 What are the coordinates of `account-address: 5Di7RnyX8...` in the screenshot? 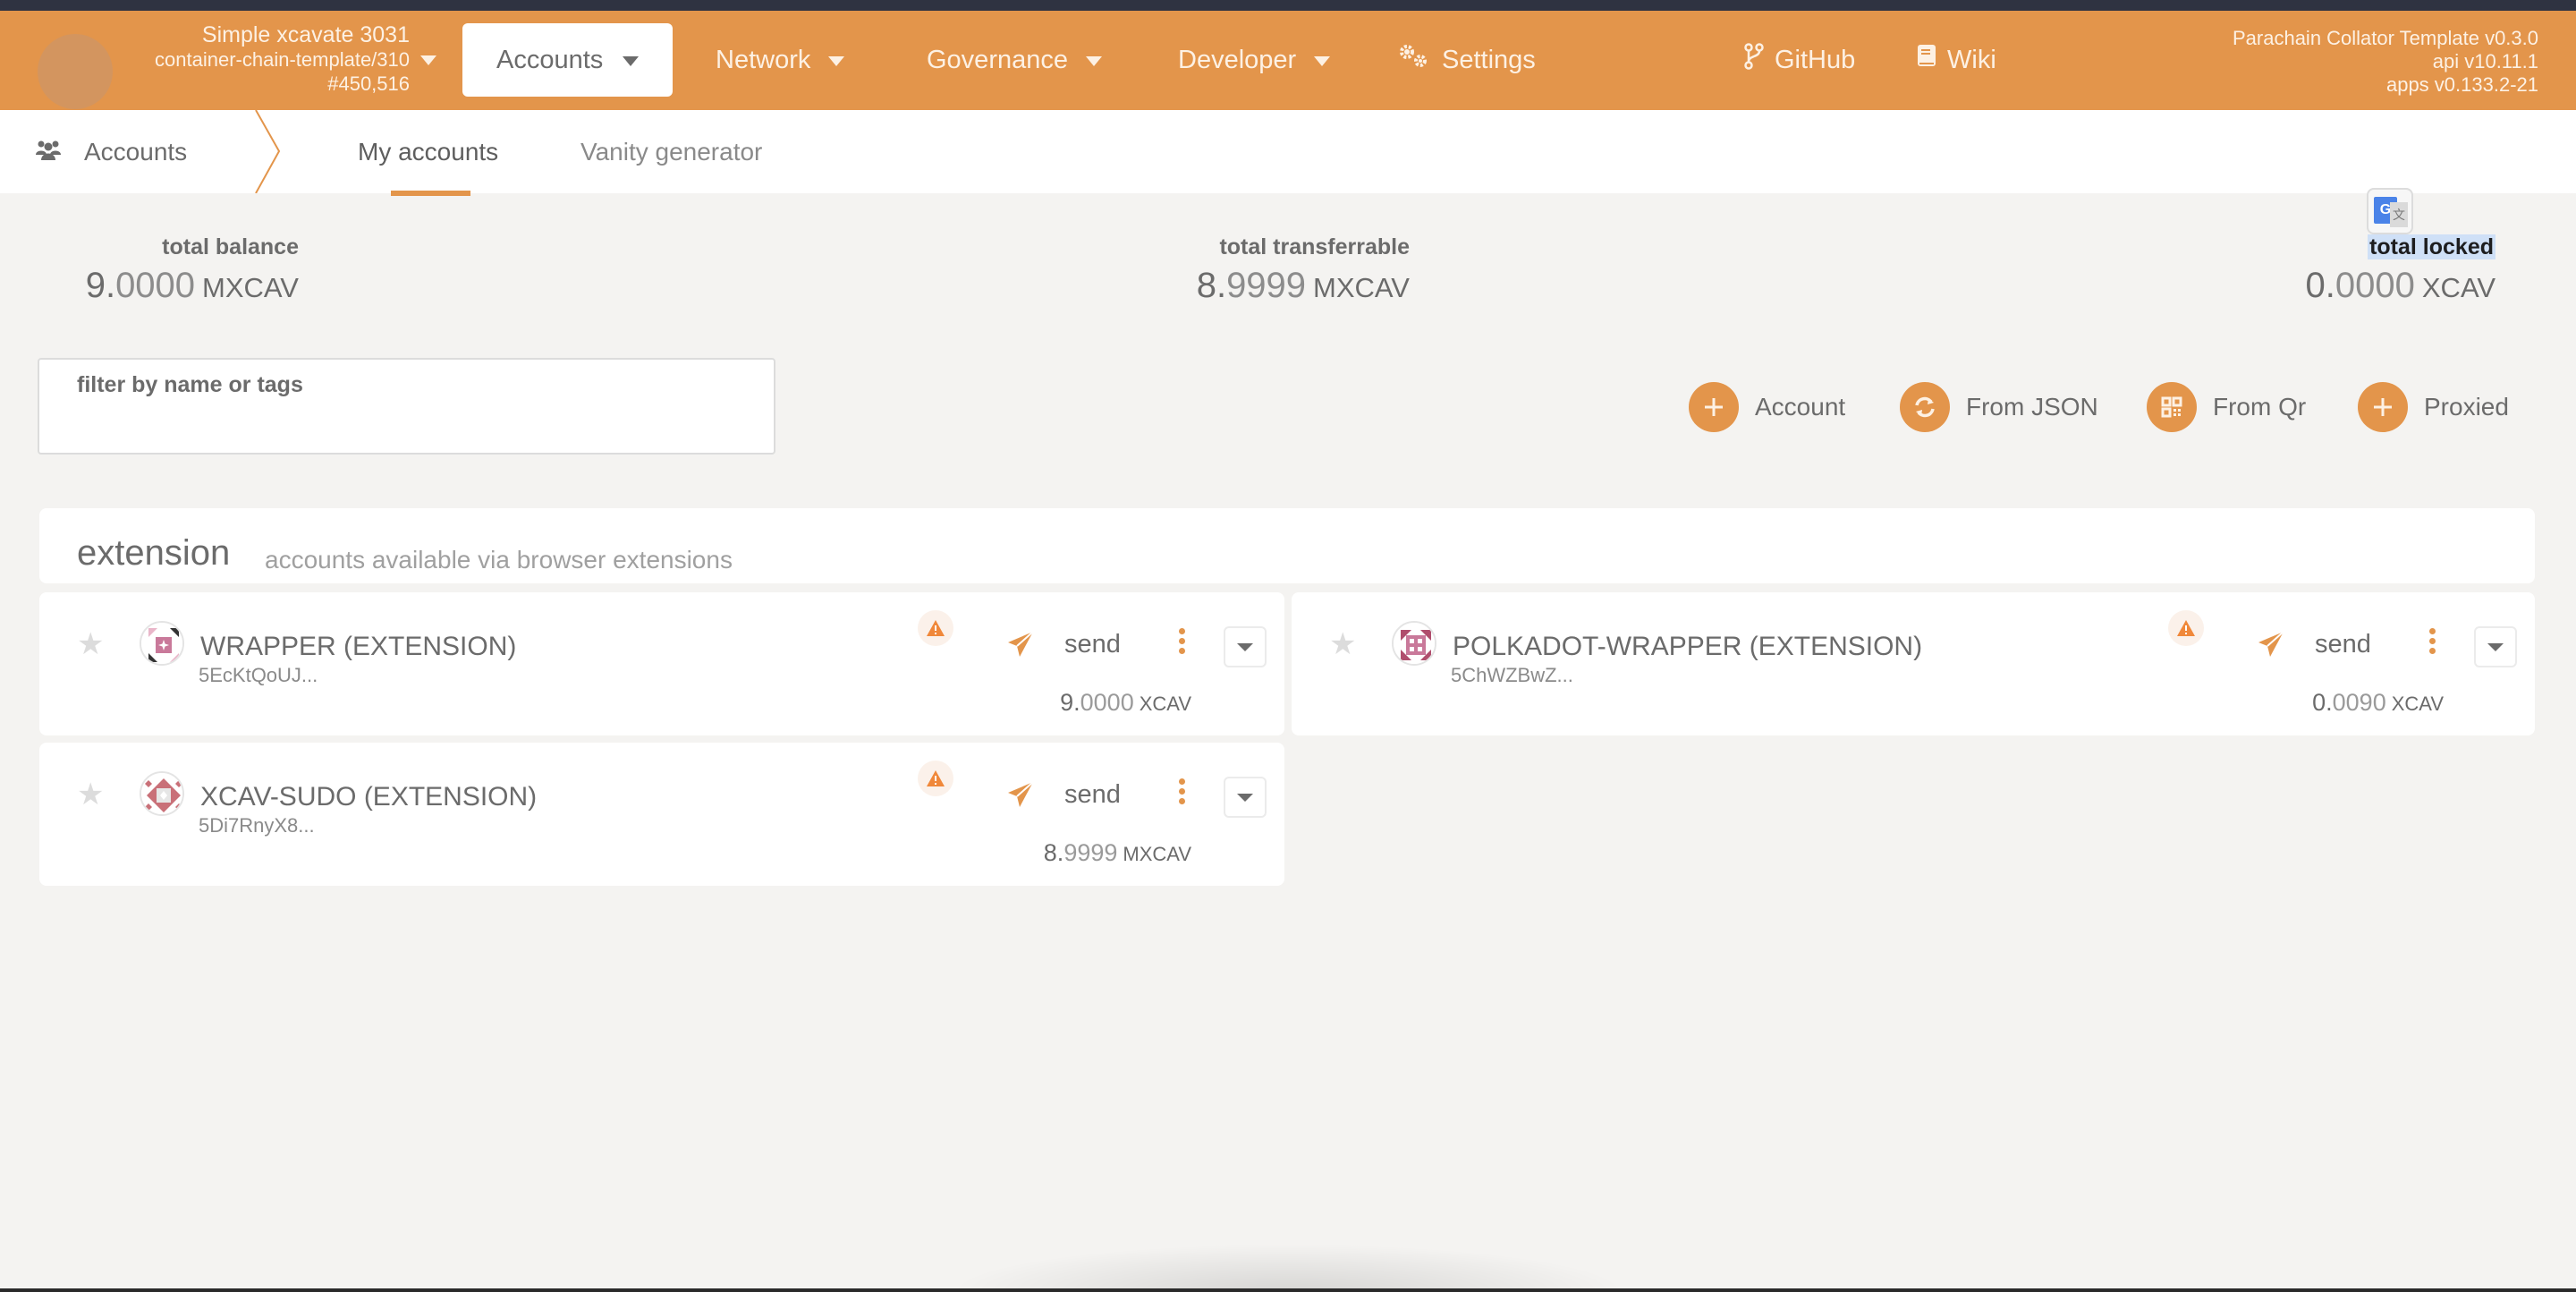 It's located at (257, 825).